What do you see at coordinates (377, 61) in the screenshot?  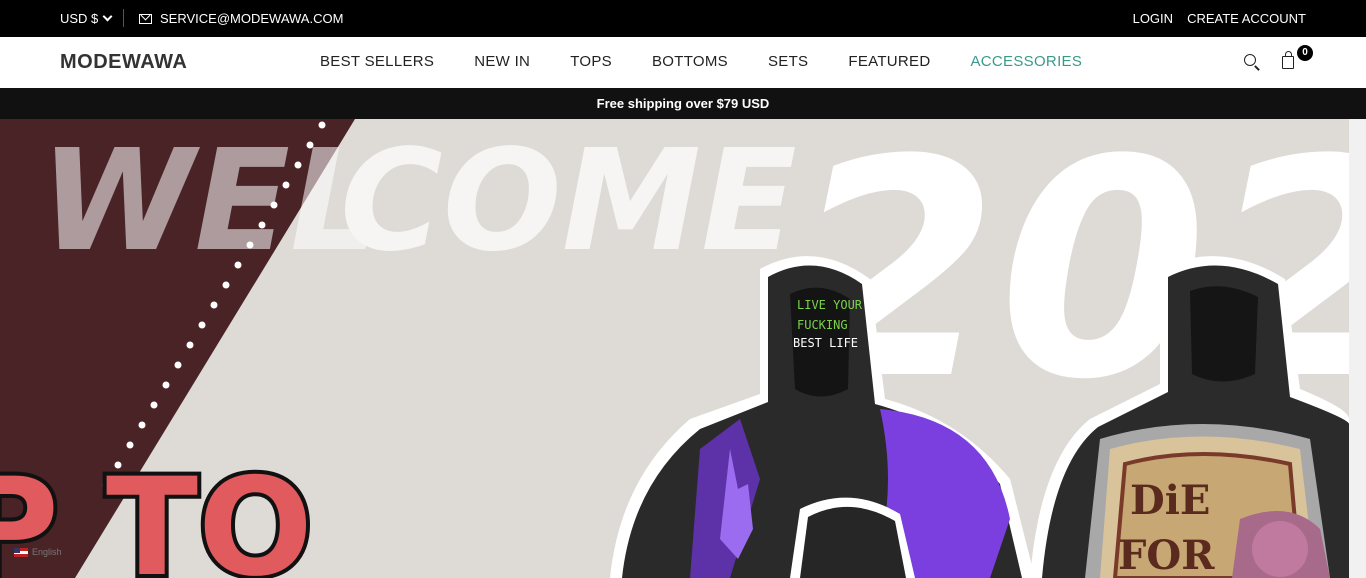 I see `nav-item-best-sellers: BEST SELLERS` at bounding box center [377, 61].